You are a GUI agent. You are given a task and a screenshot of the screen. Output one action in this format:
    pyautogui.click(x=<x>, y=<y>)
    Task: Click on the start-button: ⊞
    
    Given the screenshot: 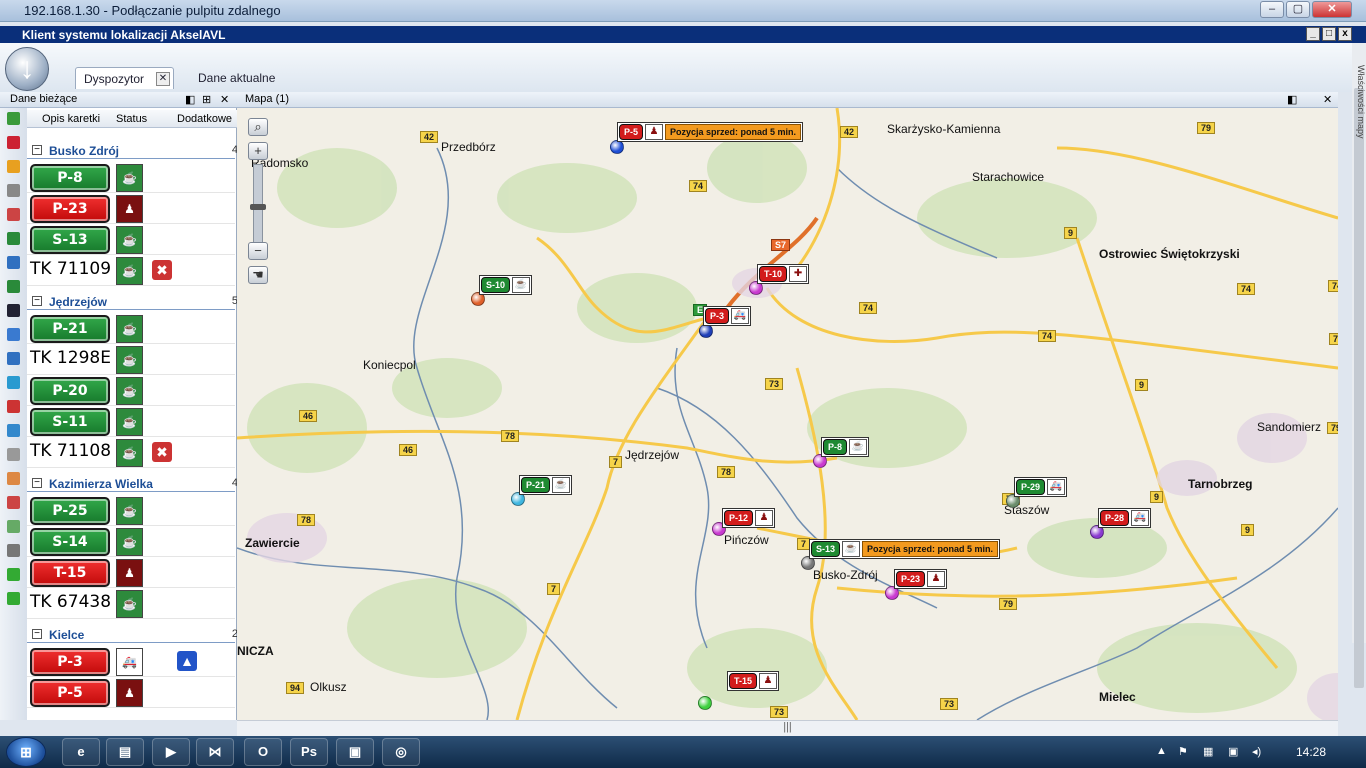 What is the action you would take?
    pyautogui.click(x=26, y=752)
    